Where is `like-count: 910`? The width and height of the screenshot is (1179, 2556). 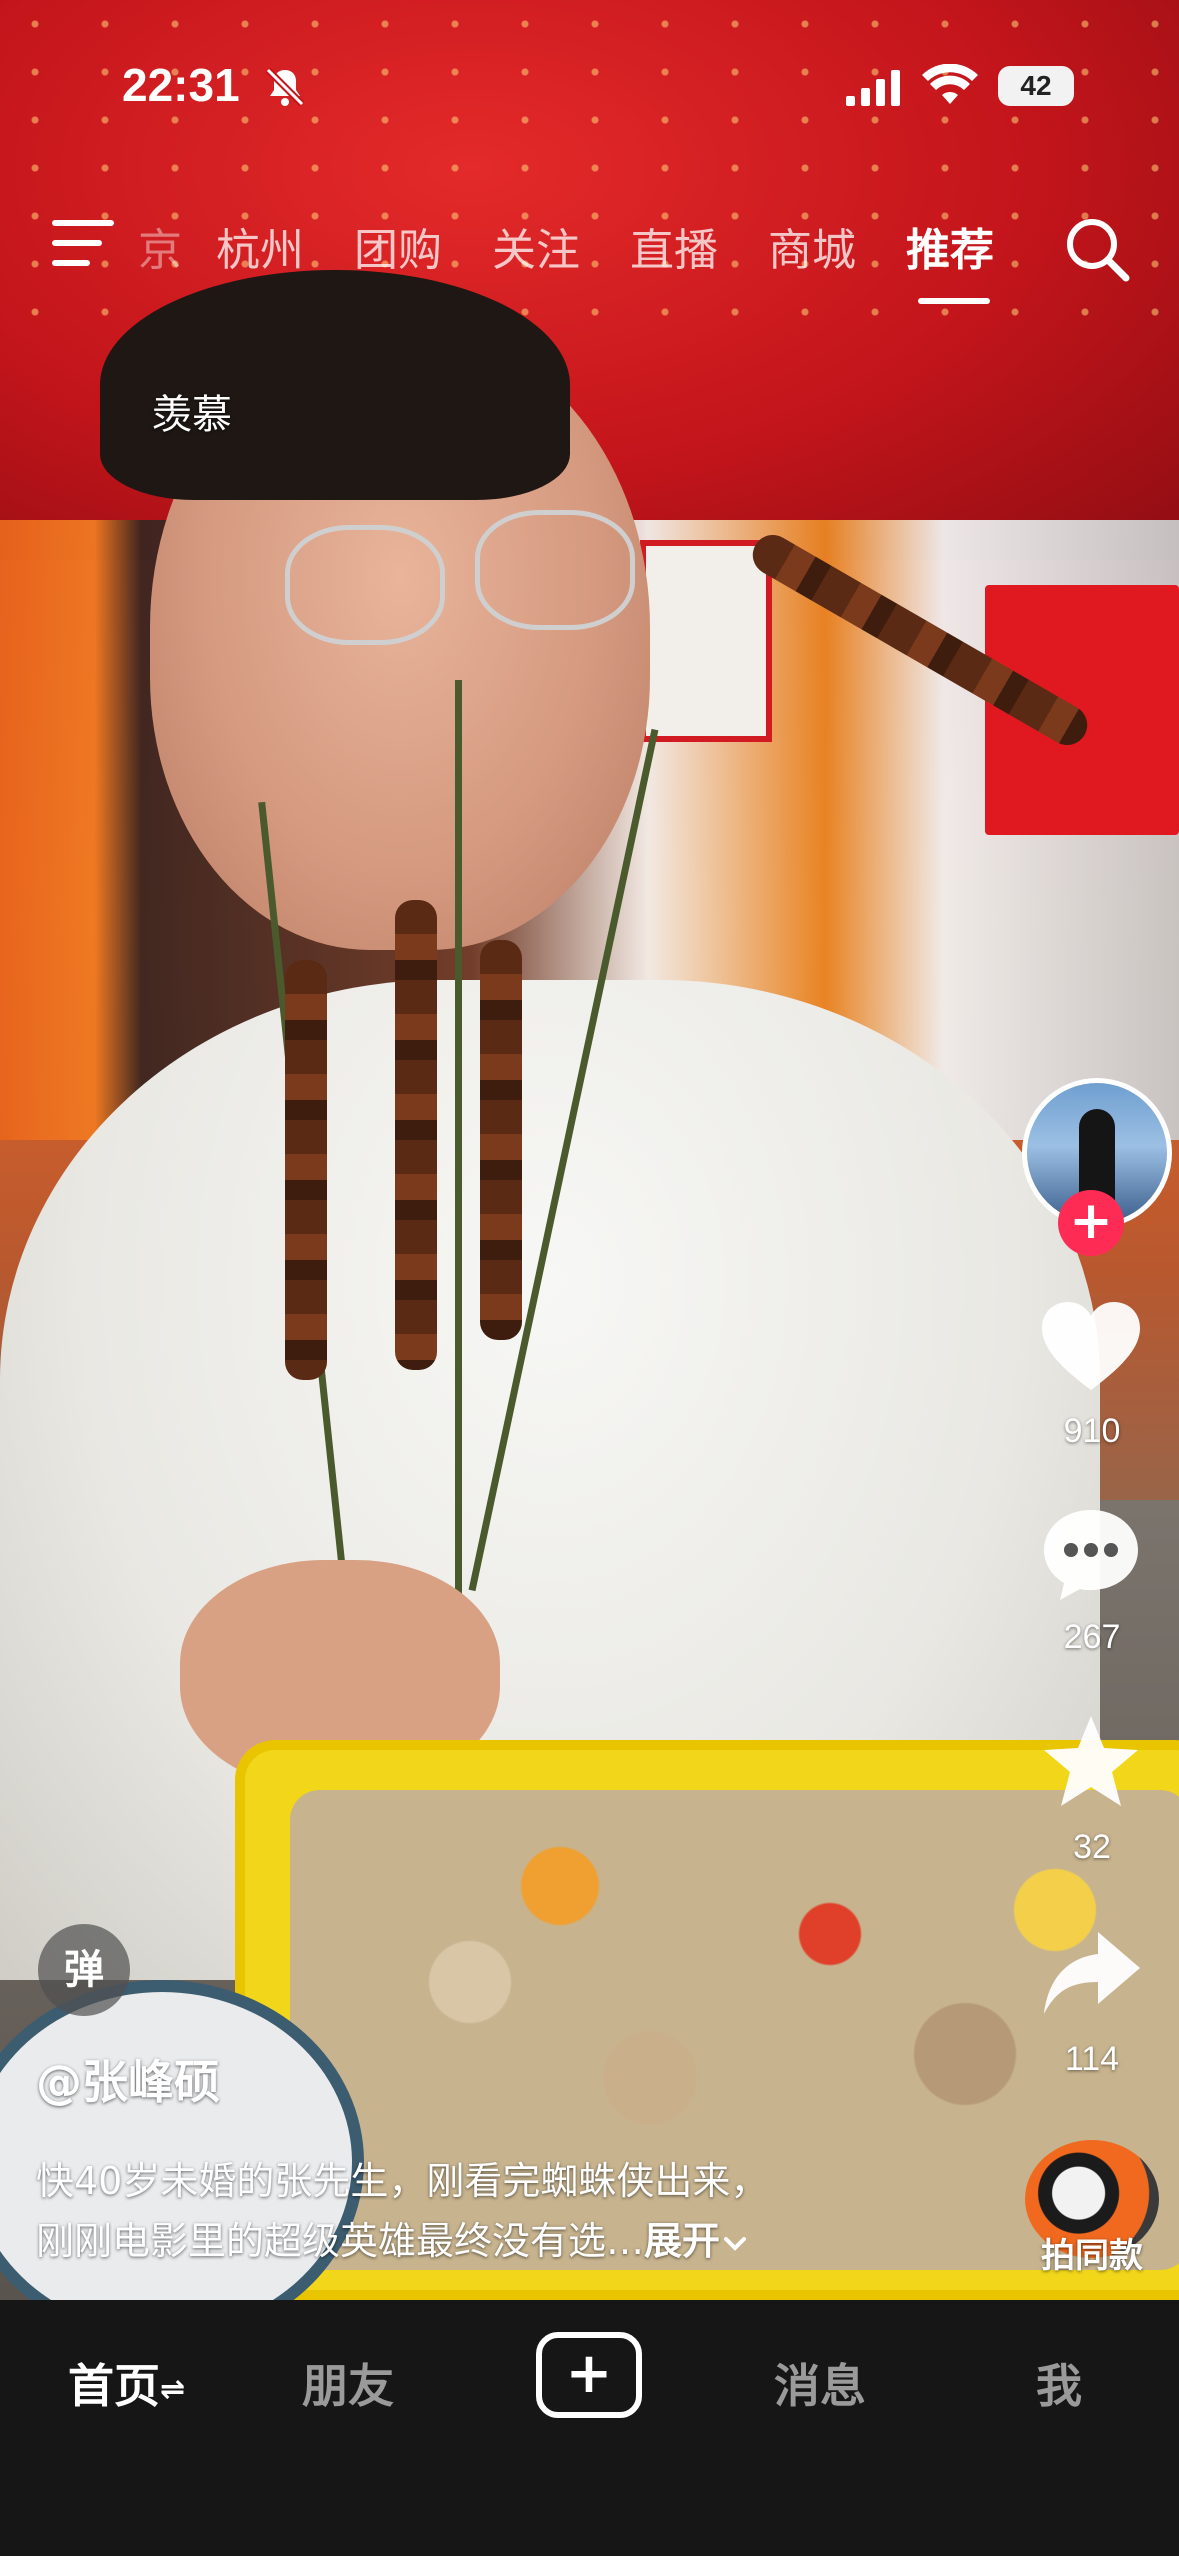 like-count: 910 is located at coordinates (1092, 1431).